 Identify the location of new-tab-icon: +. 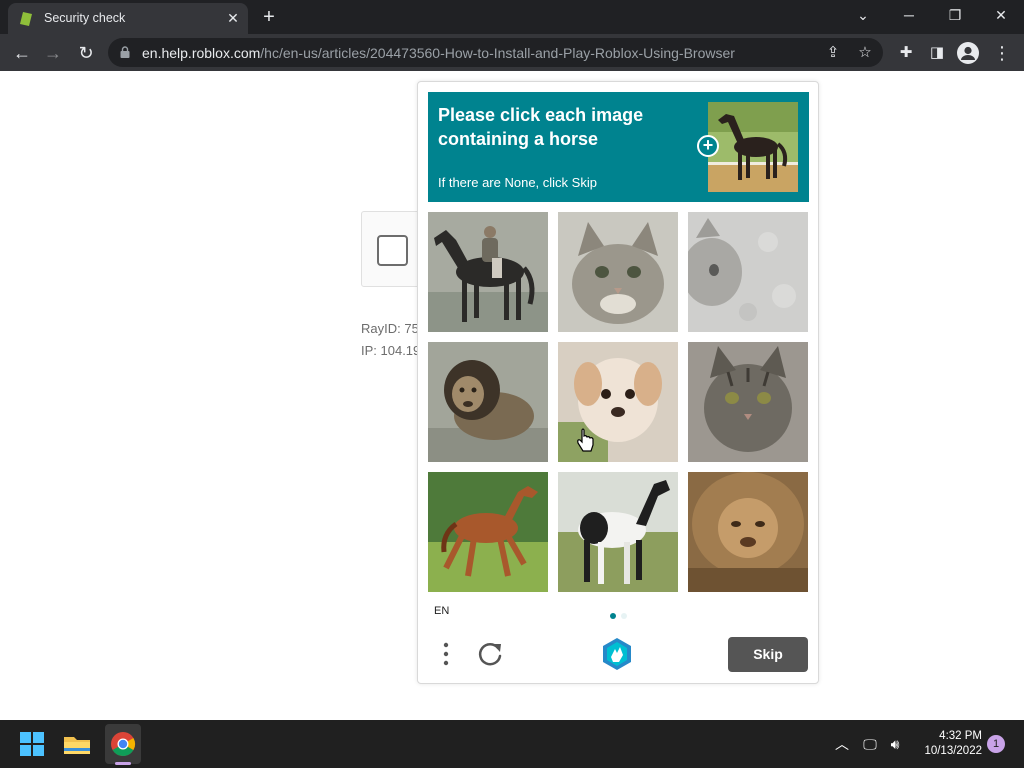
(269, 17).